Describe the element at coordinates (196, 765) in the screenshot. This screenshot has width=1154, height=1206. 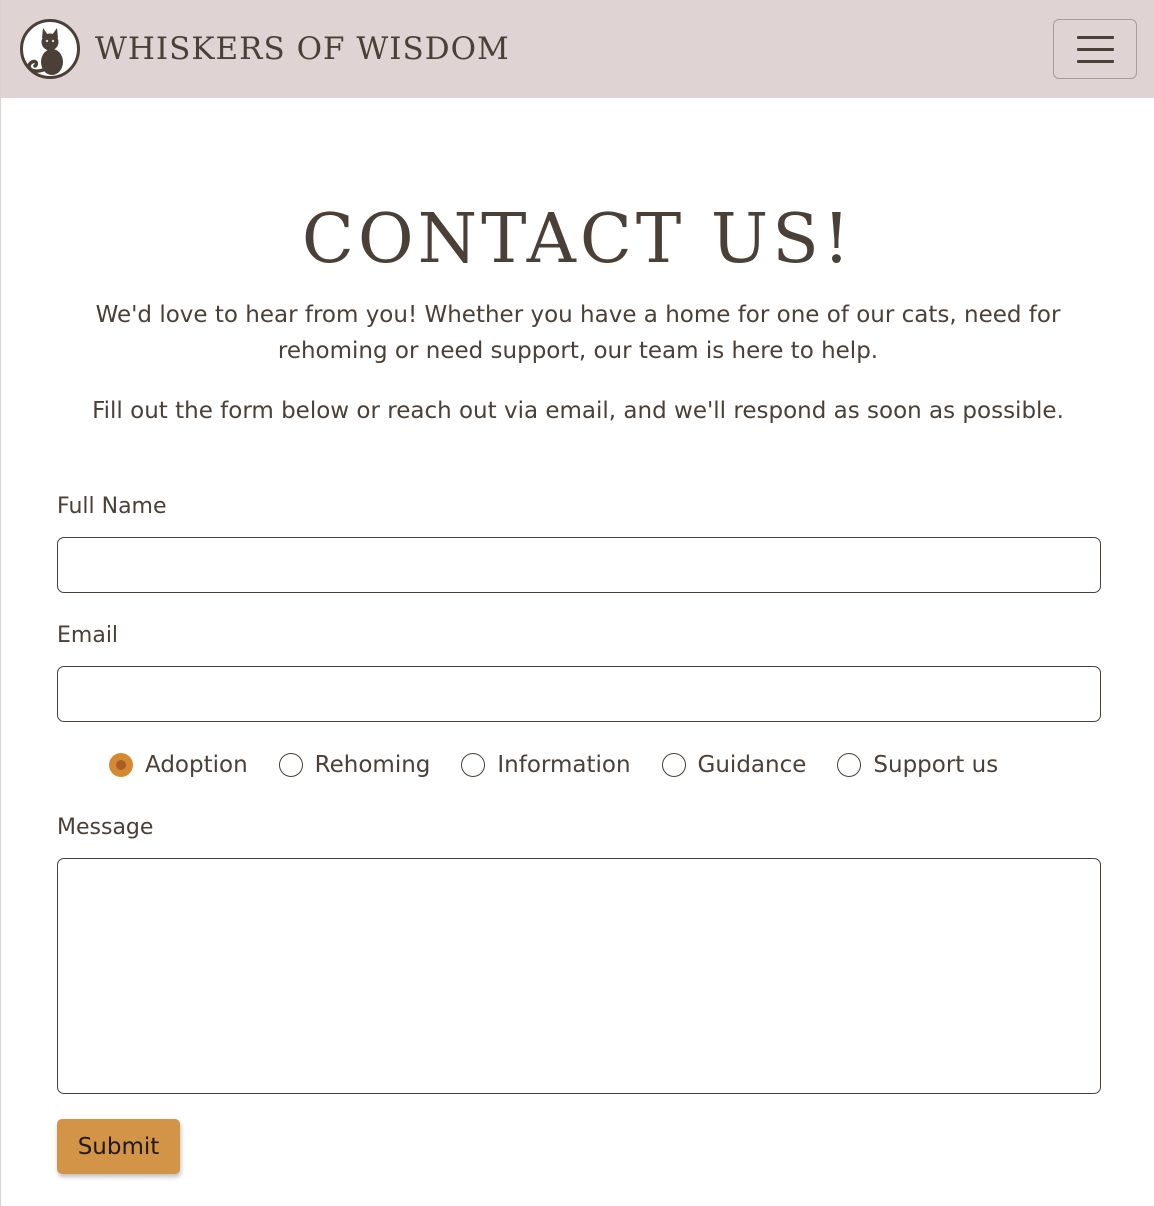
I see `radio-label: Adoption` at that location.